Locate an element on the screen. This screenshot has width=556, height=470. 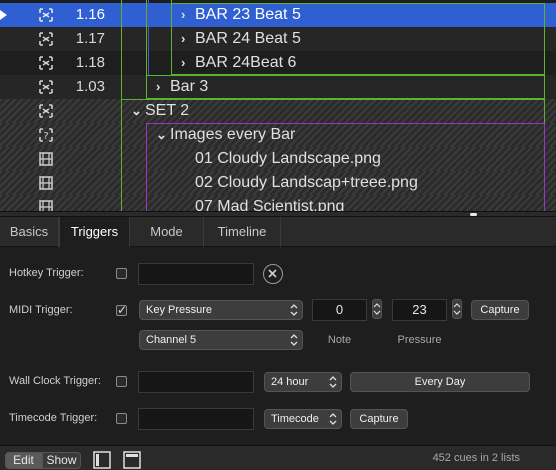
cue-row: 1.17 › BAR 24 Beat 5 is located at coordinates (278, 39).